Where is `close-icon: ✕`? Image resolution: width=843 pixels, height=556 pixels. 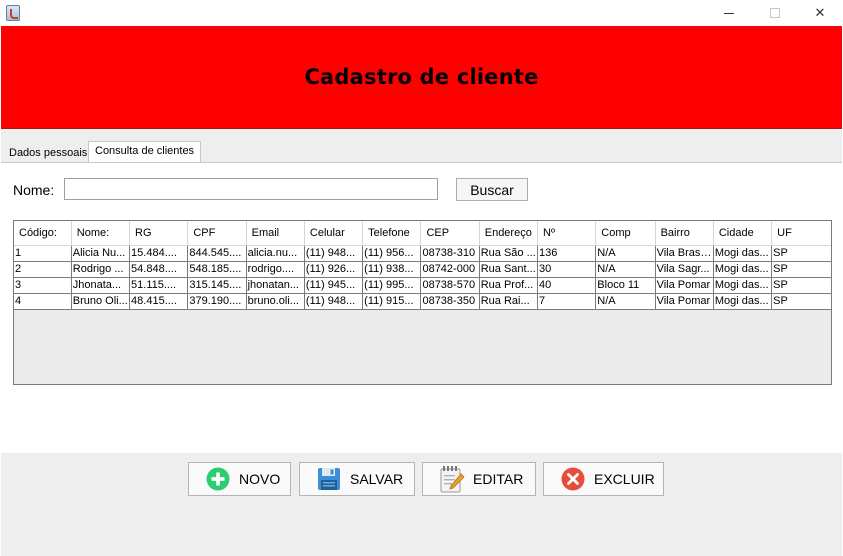
close-icon: ✕ is located at coordinates (820, 13).